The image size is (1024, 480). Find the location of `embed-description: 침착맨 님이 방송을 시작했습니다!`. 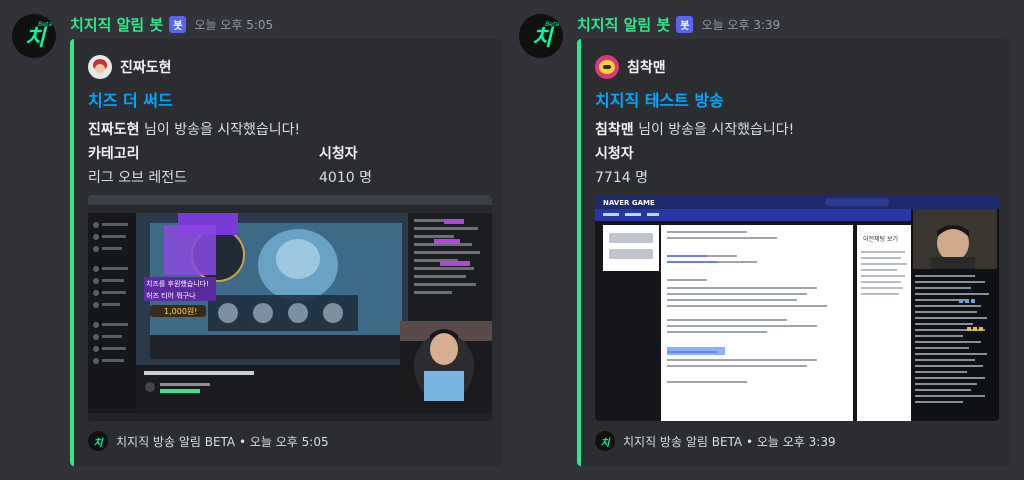

embed-description: 침착맨 님이 방송을 시작했습니다! is located at coordinates (694, 129).